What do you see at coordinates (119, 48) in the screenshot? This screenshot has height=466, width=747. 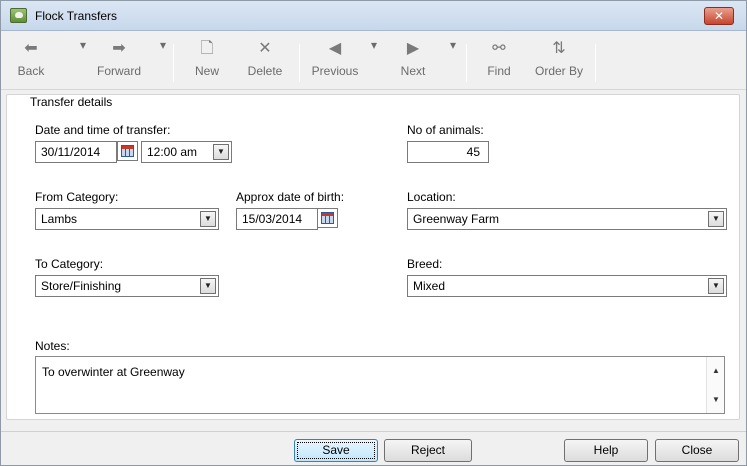 I see `arrow-right-icon: ➡` at bounding box center [119, 48].